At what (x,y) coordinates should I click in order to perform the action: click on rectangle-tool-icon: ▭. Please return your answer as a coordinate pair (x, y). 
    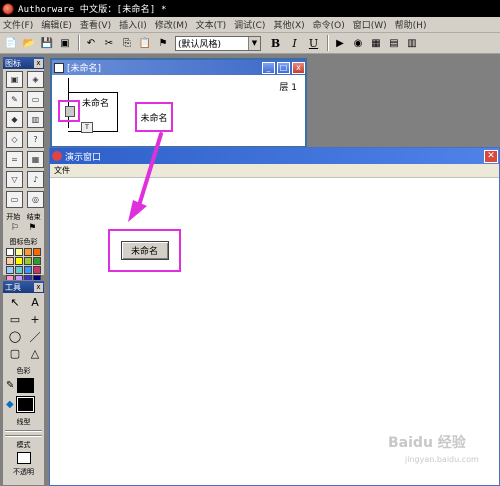
    Looking at the image, I should click on (15, 319).